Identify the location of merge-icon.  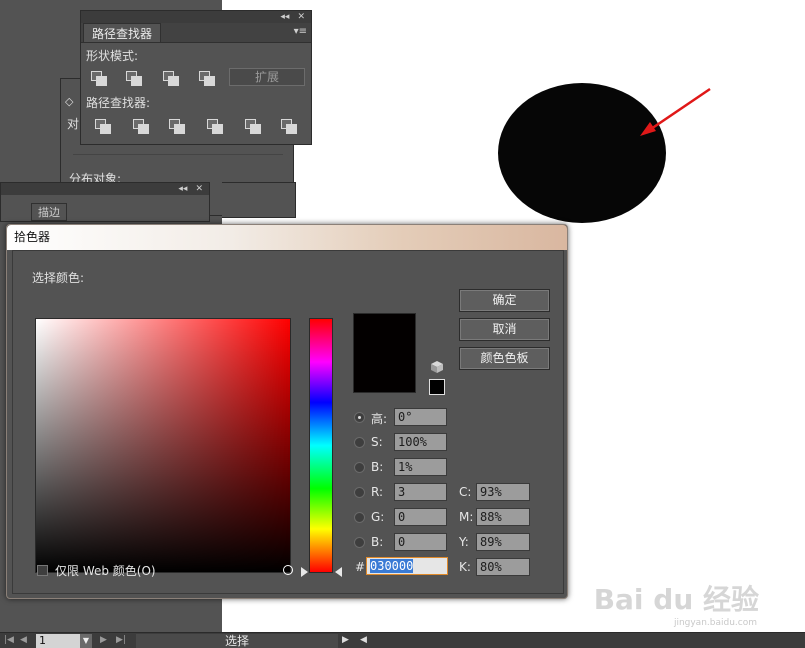
(177, 126).